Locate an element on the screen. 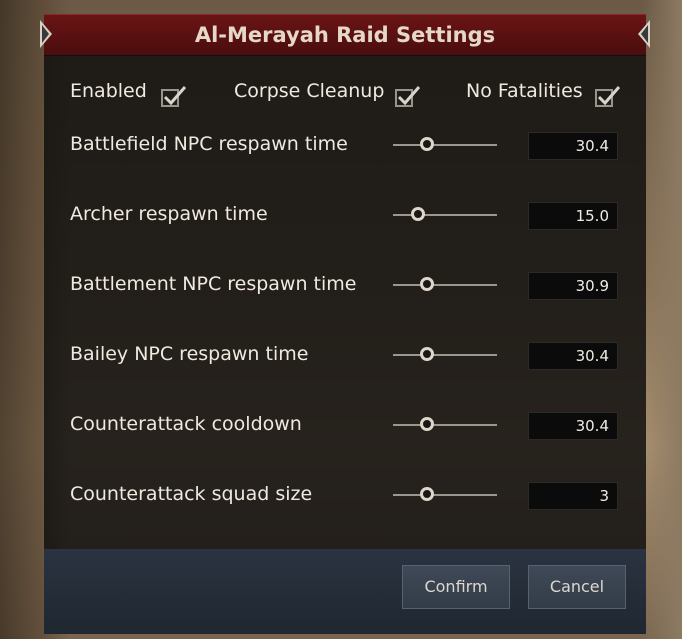 This screenshot has width=682, height=639. value-field: 3 is located at coordinates (573, 496).